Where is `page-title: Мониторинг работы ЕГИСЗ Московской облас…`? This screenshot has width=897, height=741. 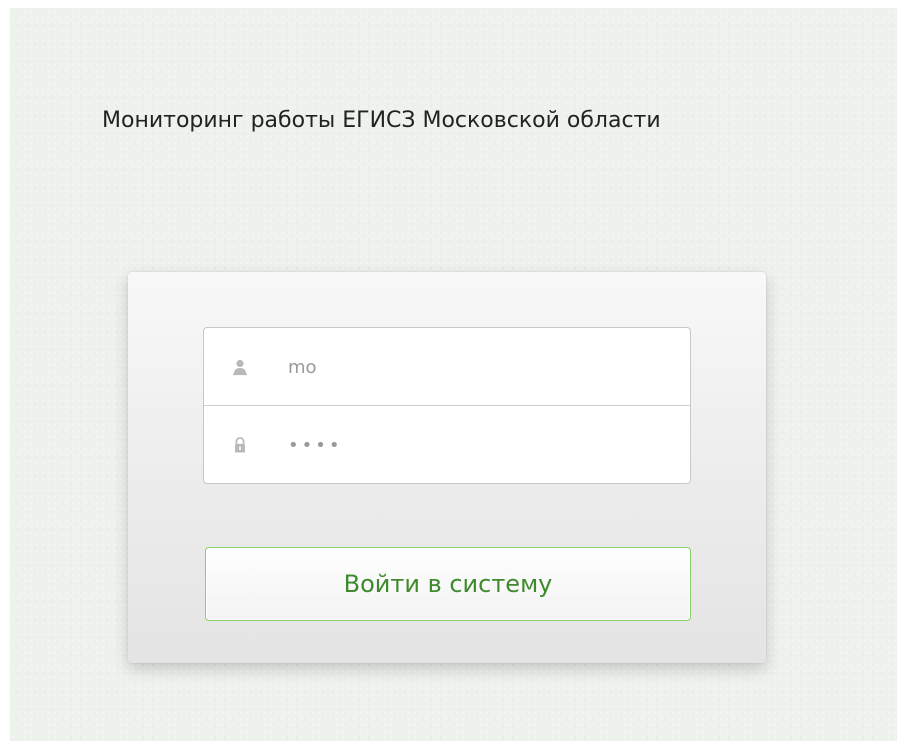
page-title: Мониторинг работы ЕГИСЗ Московской облас… is located at coordinates (381, 120).